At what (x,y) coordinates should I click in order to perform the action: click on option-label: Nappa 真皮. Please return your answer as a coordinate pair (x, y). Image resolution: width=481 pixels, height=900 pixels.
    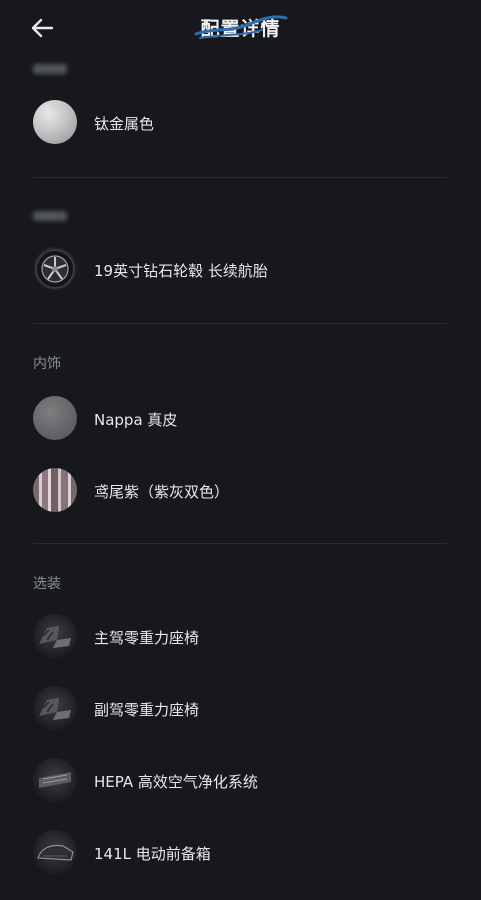
    Looking at the image, I should click on (136, 420).